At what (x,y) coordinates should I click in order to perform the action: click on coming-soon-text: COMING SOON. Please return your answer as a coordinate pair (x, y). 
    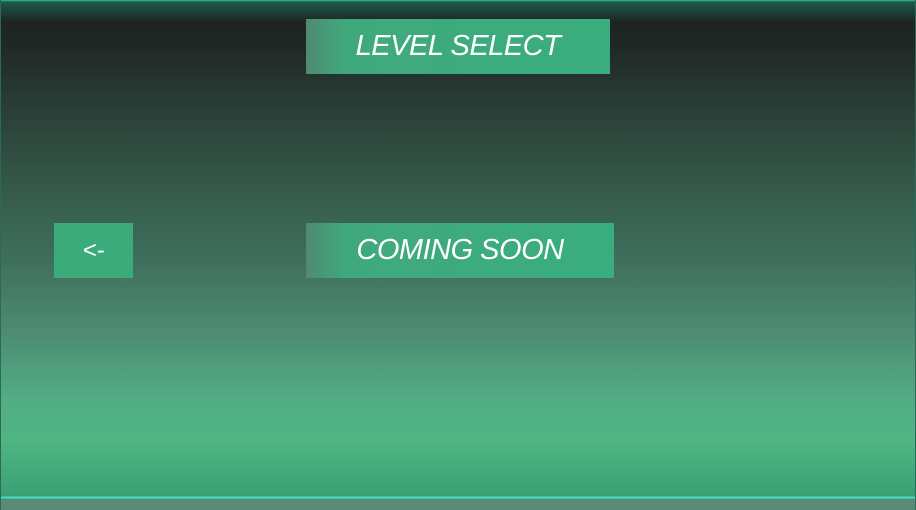
    Looking at the image, I should click on (460, 250).